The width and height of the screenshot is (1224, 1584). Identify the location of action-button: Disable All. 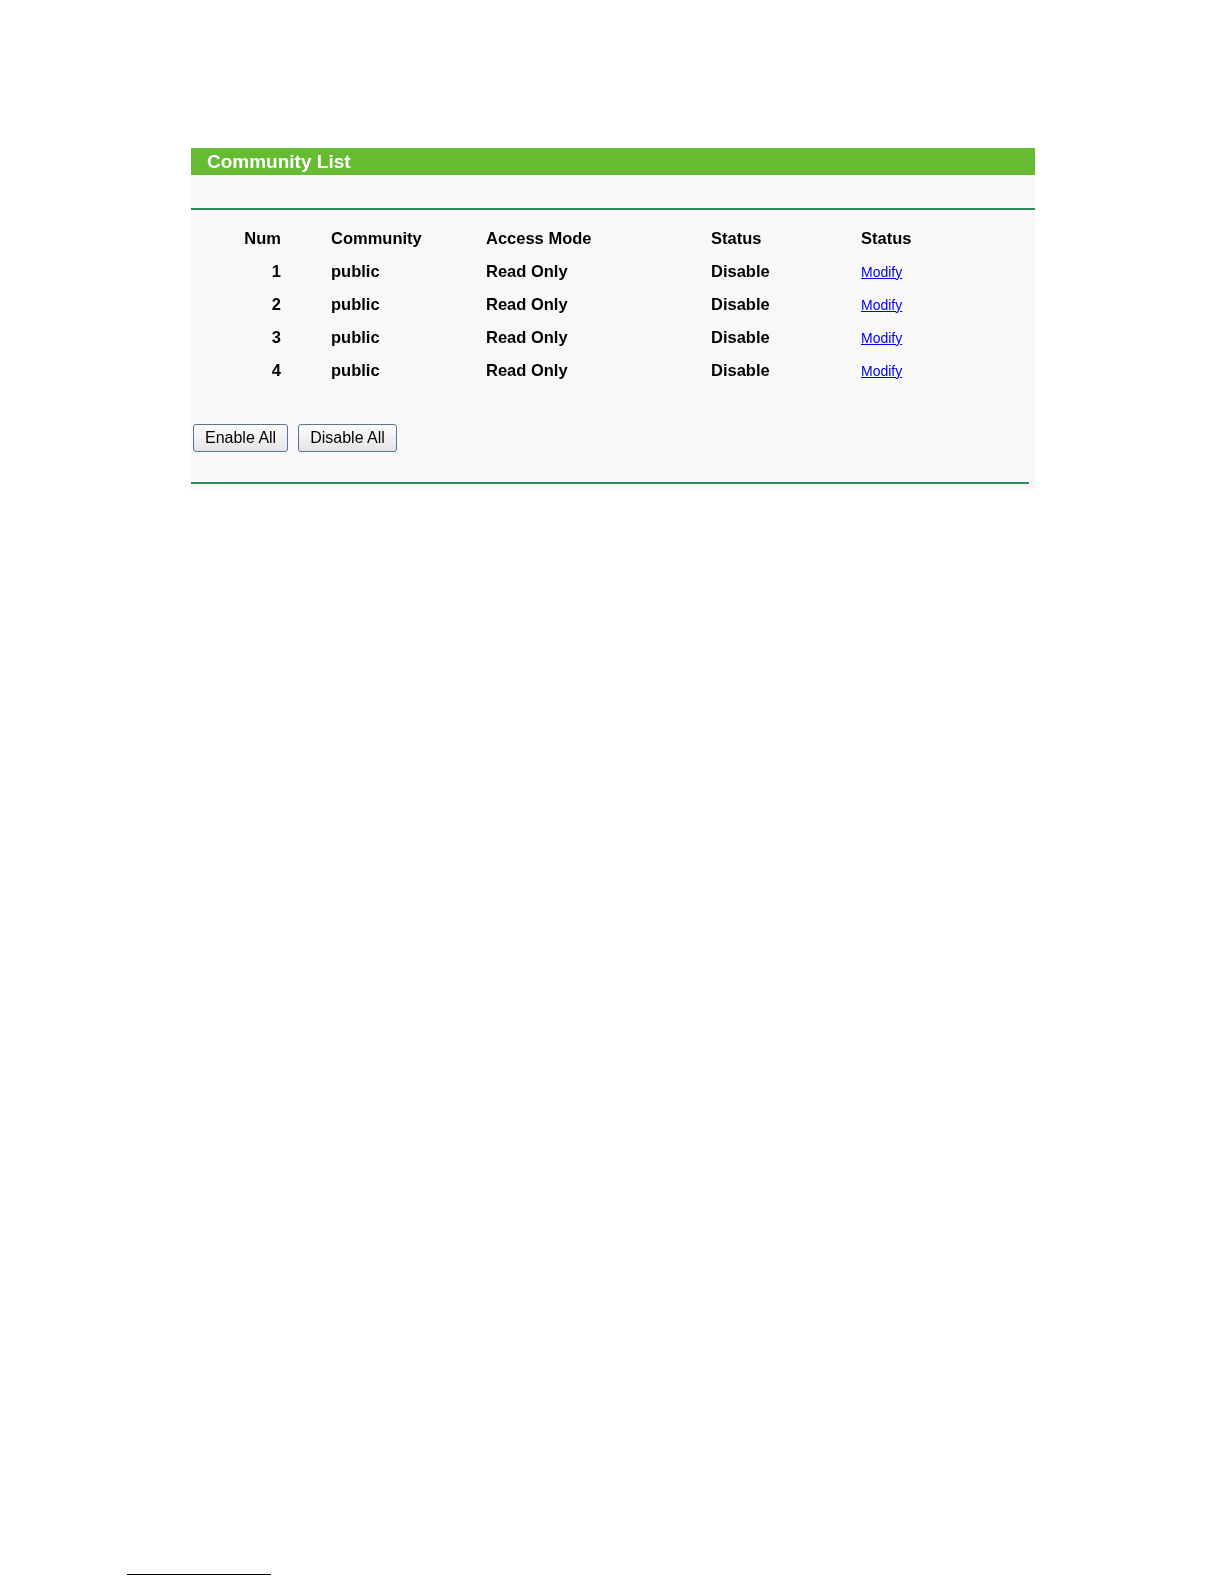
(347, 438).